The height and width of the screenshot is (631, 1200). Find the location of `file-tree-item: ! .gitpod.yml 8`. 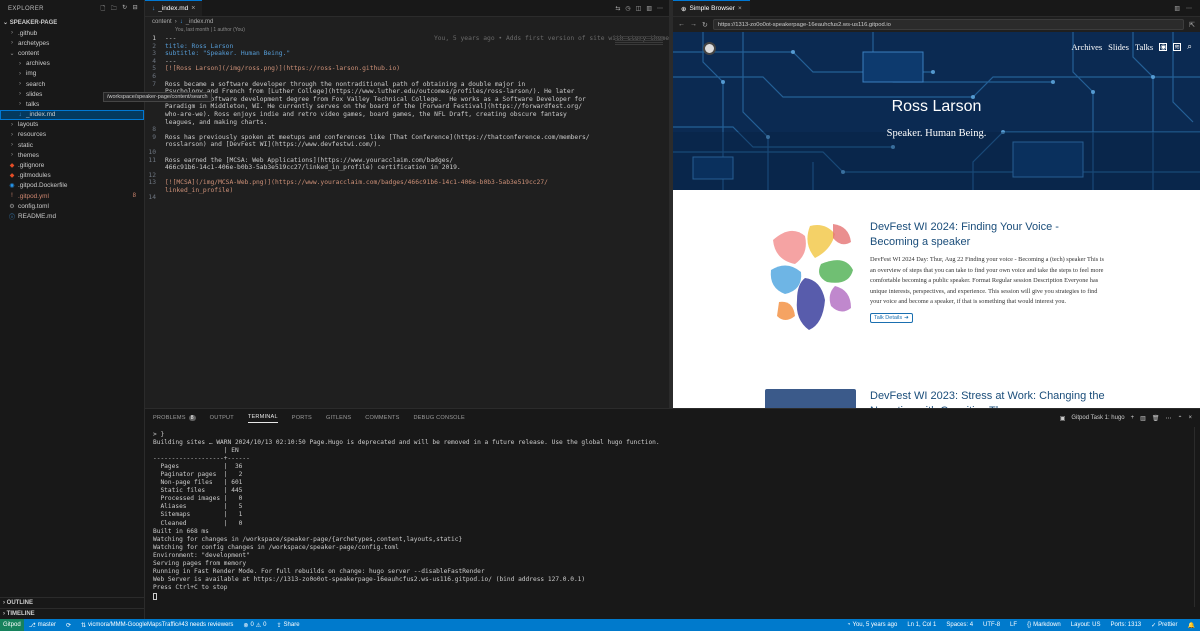

file-tree-item: ! .gitpod.yml 8 is located at coordinates (72, 196).